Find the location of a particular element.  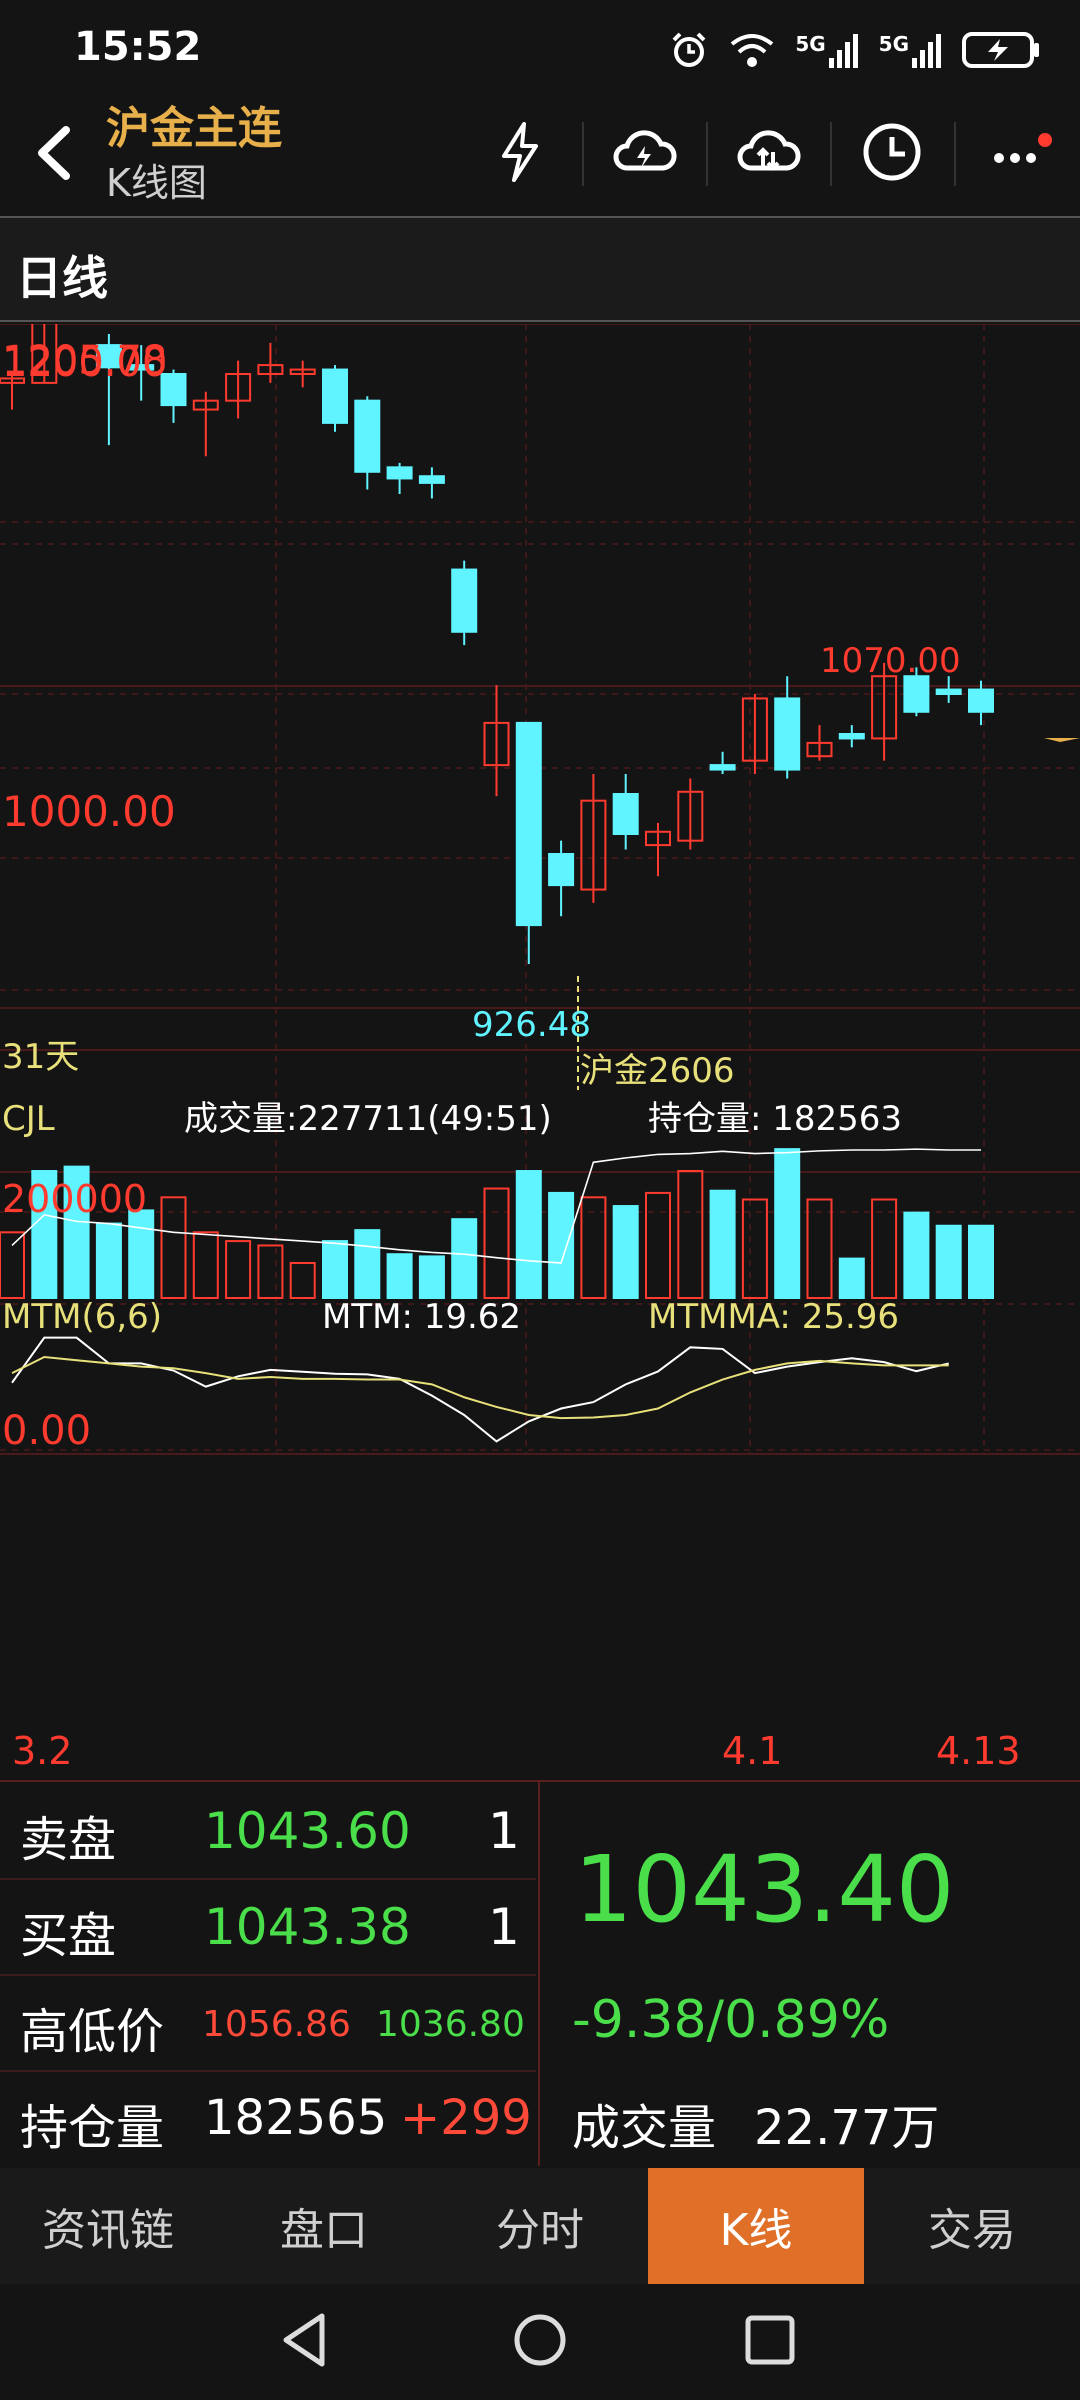

ask-label: 卖盘 is located at coordinates (68, 1840).